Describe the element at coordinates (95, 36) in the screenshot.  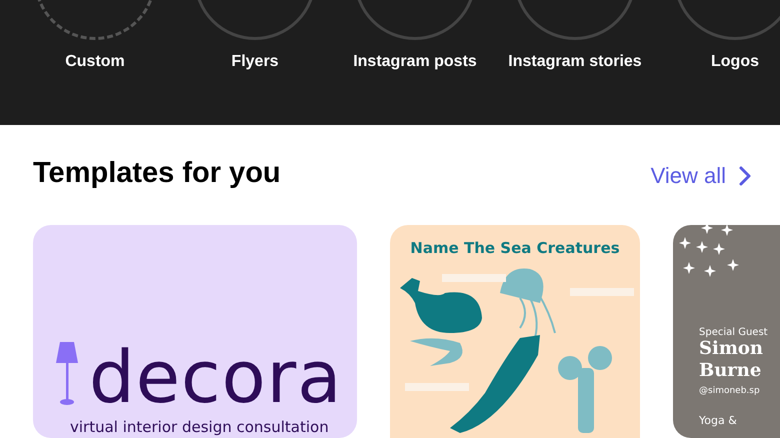
I see `category-item: Custom` at that location.